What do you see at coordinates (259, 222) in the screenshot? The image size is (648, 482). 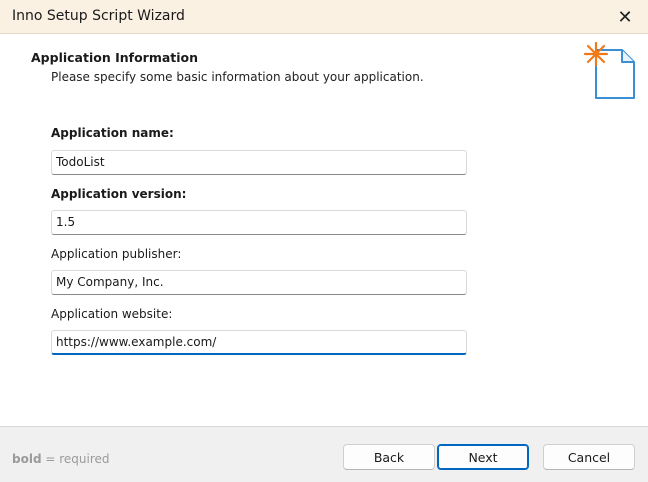 I see `app-version-field: 1.5` at bounding box center [259, 222].